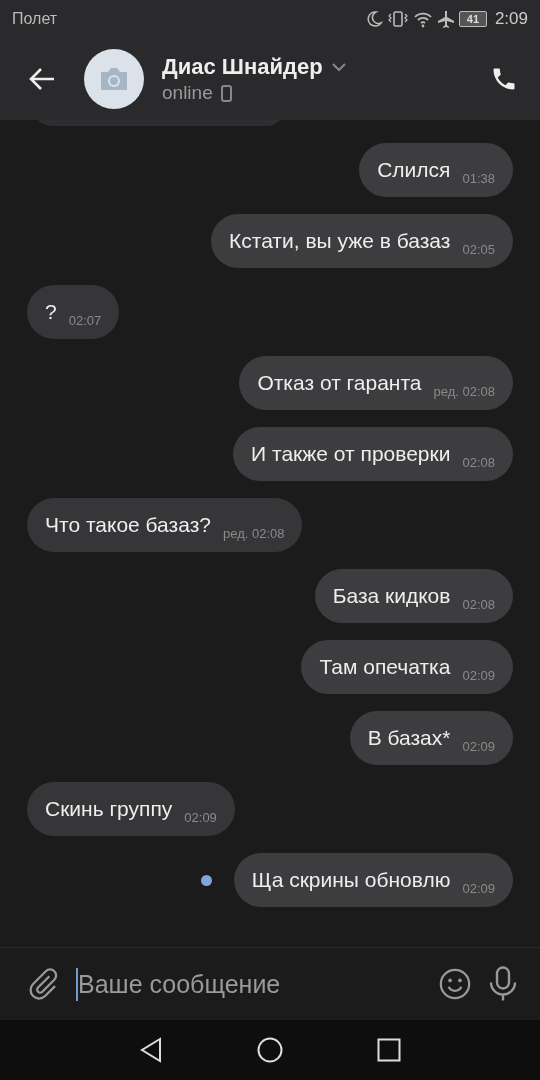 This screenshot has height=1080, width=540. Describe the element at coordinates (351, 454) in the screenshot. I see `message-text: И также от проверки` at that location.